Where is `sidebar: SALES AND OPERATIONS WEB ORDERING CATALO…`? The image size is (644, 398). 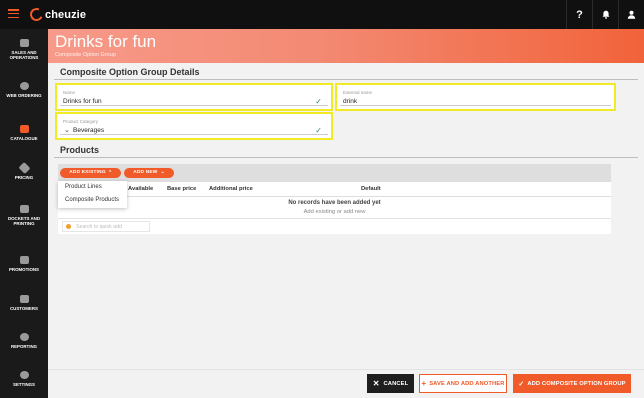
sidebar: SALES AND OPERATIONS WEB ORDERING CATALO… is located at coordinates (24, 213).